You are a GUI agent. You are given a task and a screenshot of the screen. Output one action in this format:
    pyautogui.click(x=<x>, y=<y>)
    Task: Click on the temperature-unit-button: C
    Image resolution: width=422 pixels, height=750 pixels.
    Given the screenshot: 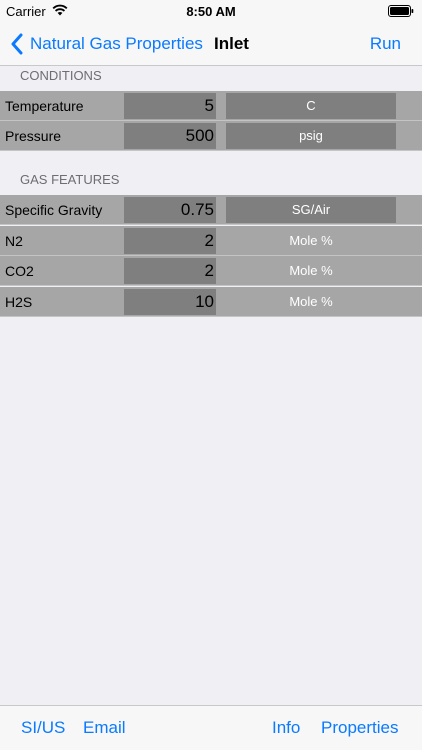 What is the action you would take?
    pyautogui.click(x=311, y=106)
    